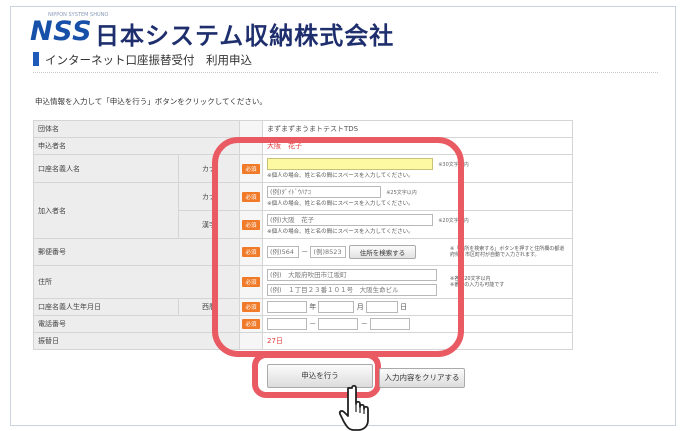  What do you see at coordinates (136, 324) in the screenshot?
I see `phone-label: 電話番号` at bounding box center [136, 324].